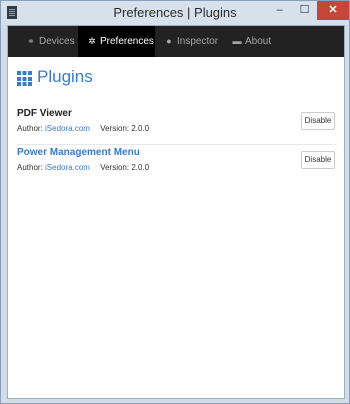 The image size is (350, 404). What do you see at coordinates (333, 10) in the screenshot?
I see `close-button: ✕` at bounding box center [333, 10].